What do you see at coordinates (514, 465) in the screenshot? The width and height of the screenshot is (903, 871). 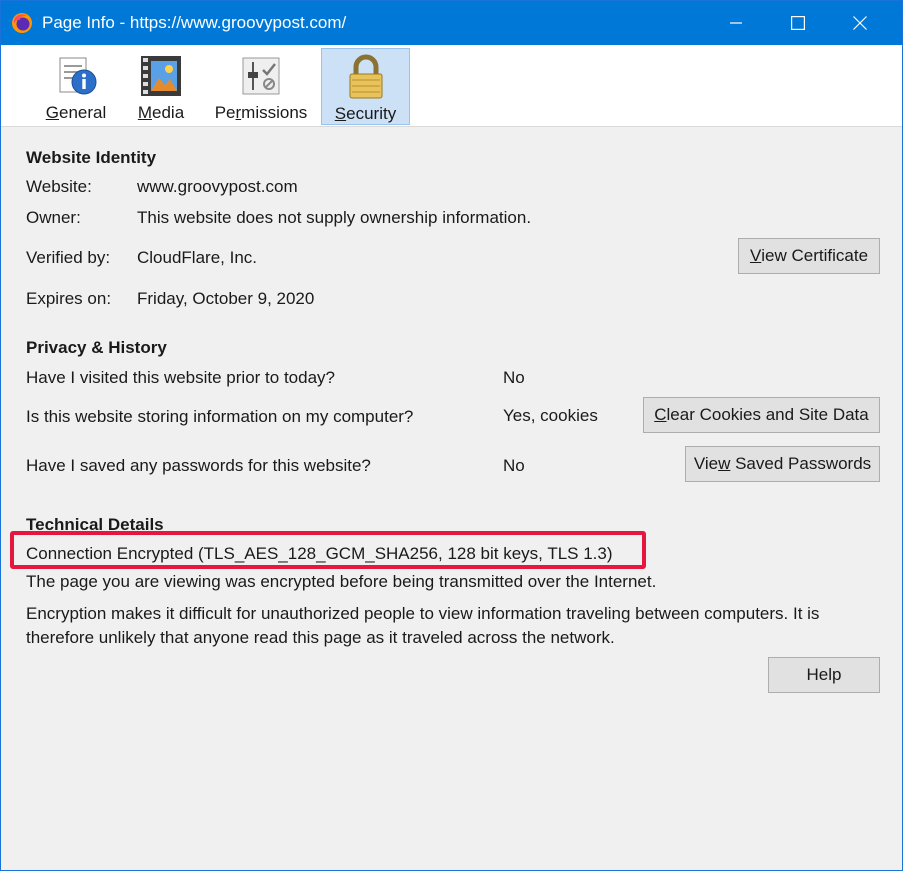 I see `passwords-answer: No` at bounding box center [514, 465].